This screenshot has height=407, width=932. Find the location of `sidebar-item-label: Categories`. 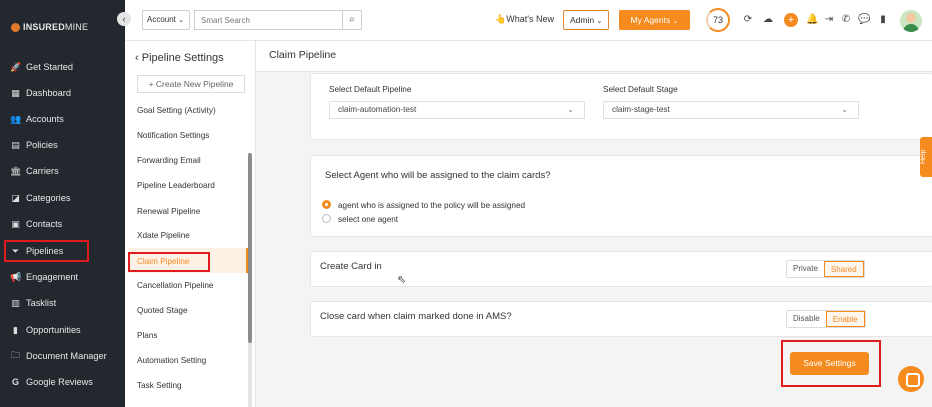

sidebar-item-label: Categories is located at coordinates (48, 198).